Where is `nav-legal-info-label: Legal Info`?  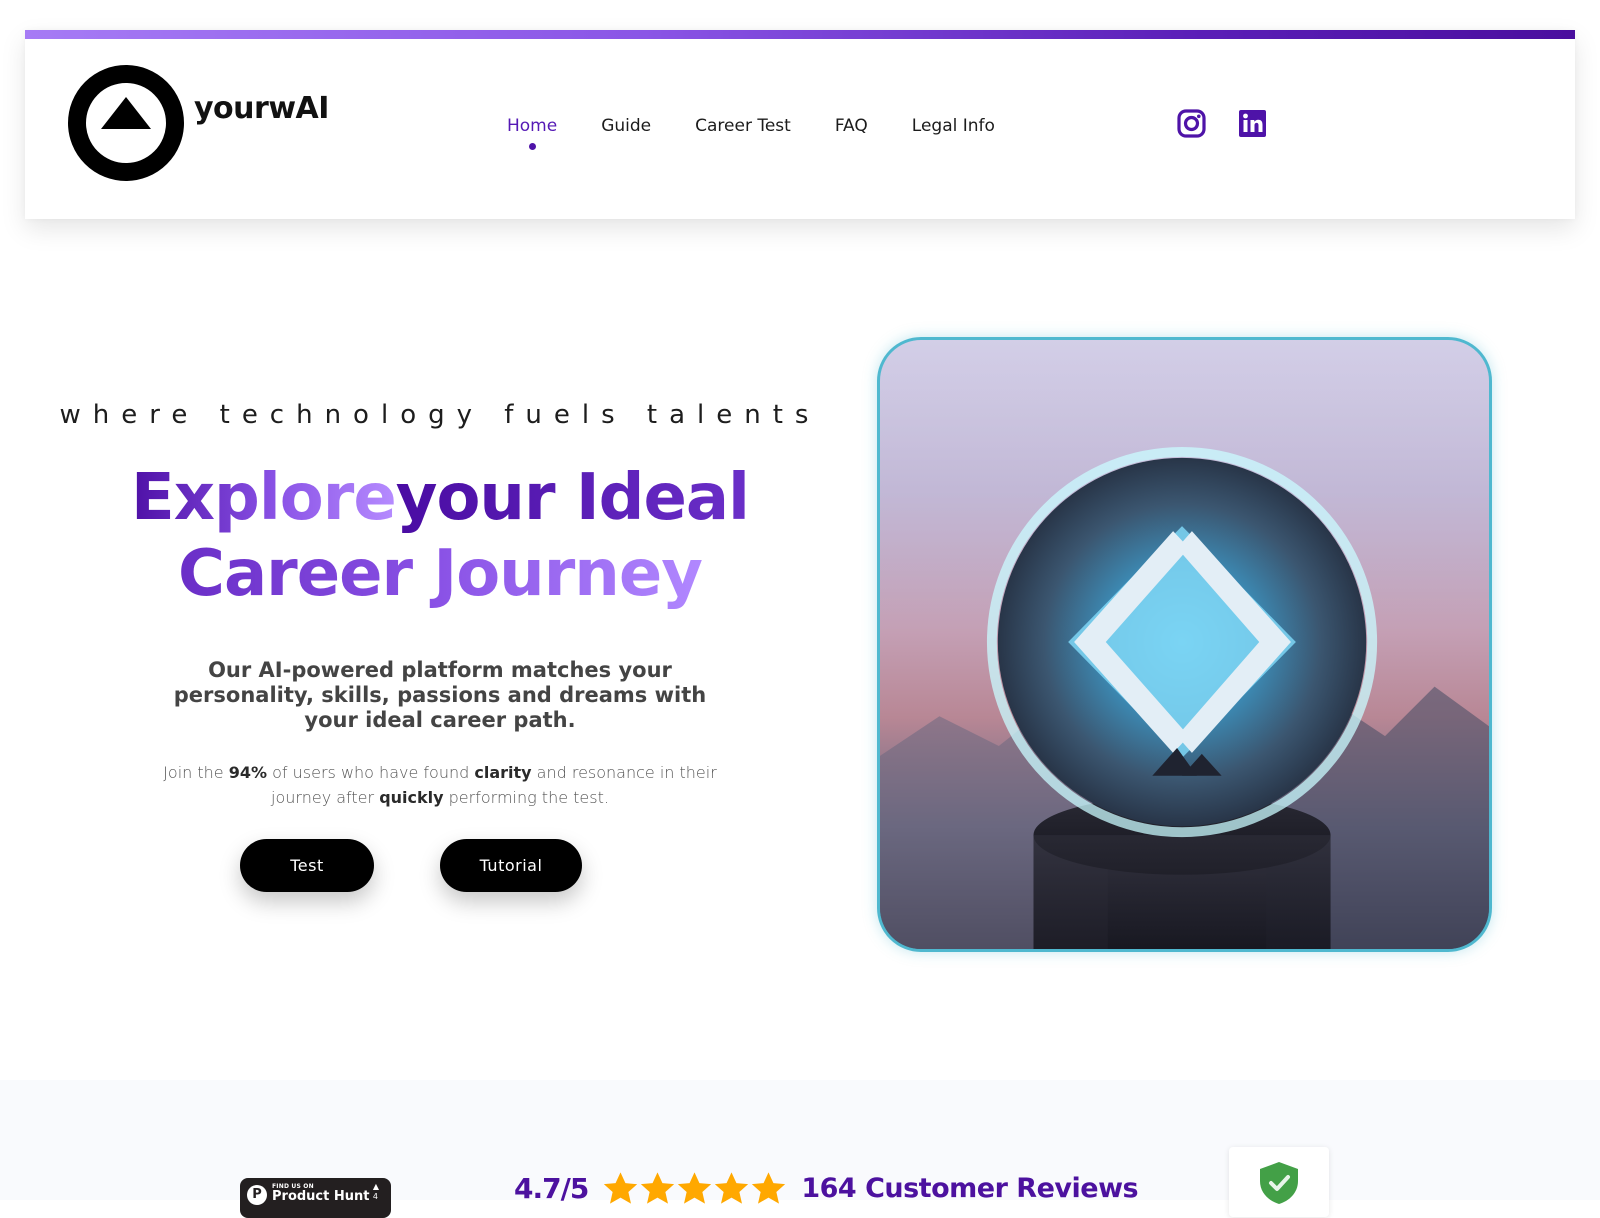
nav-legal-info-label: Legal Info is located at coordinates (953, 126).